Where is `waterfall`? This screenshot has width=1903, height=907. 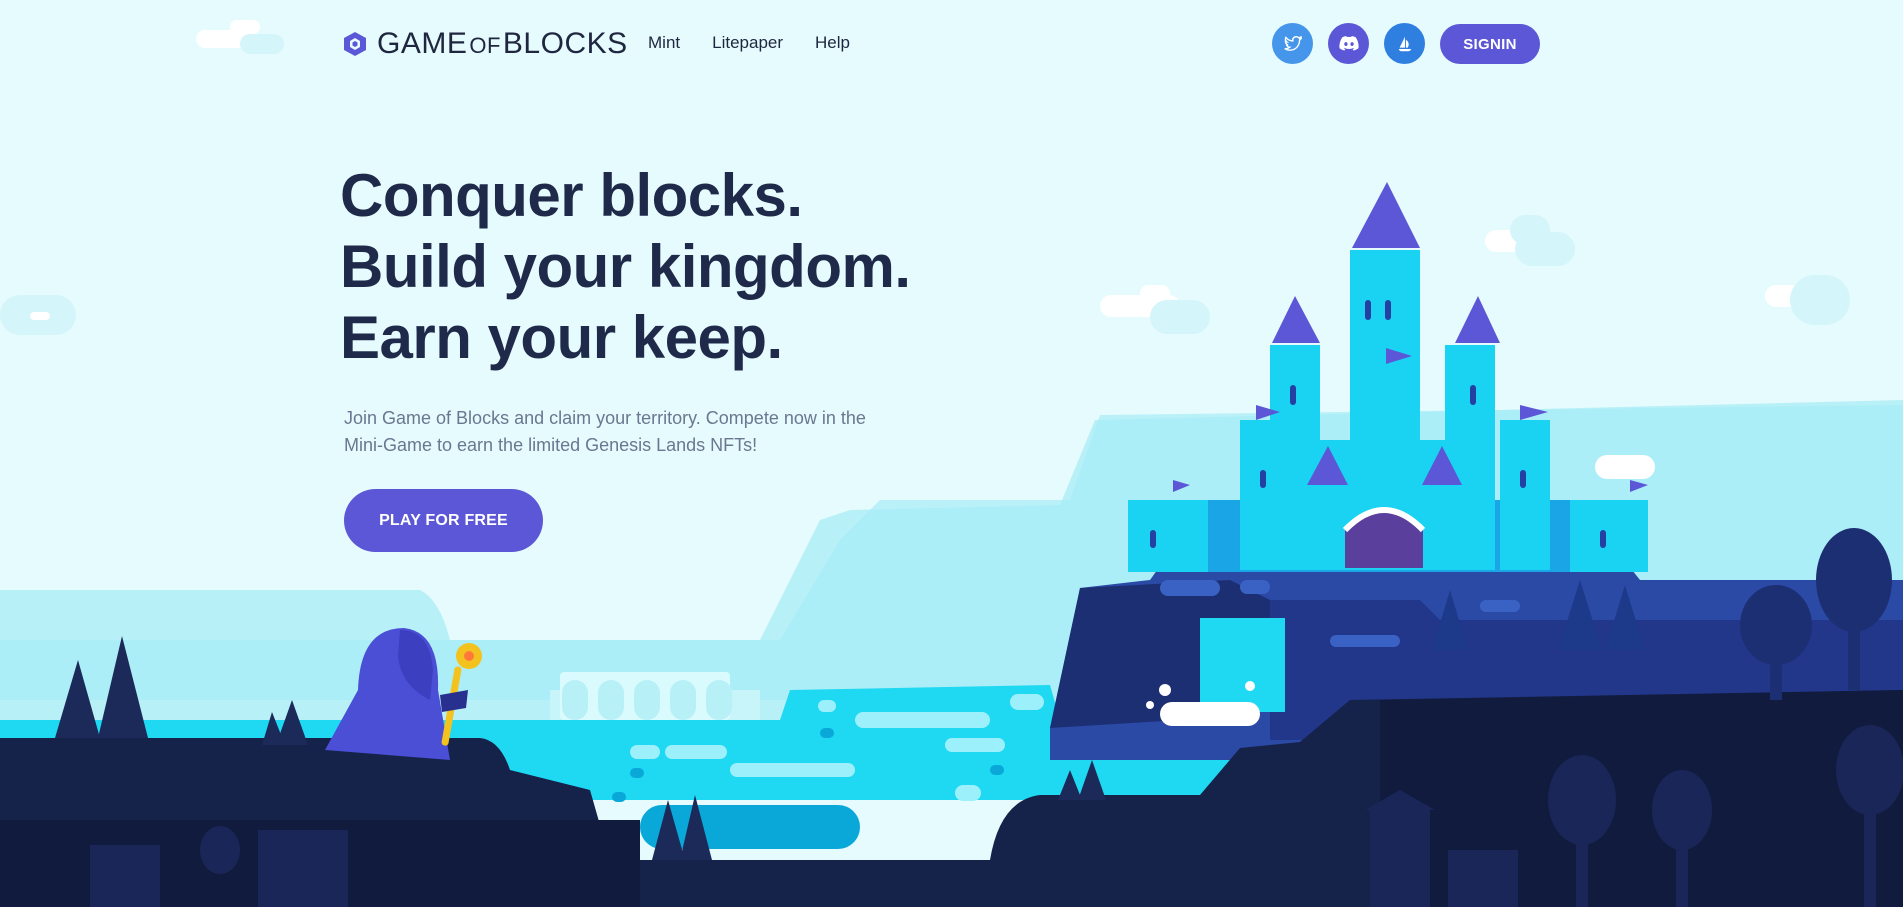
waterfall is located at coordinates (1242, 665).